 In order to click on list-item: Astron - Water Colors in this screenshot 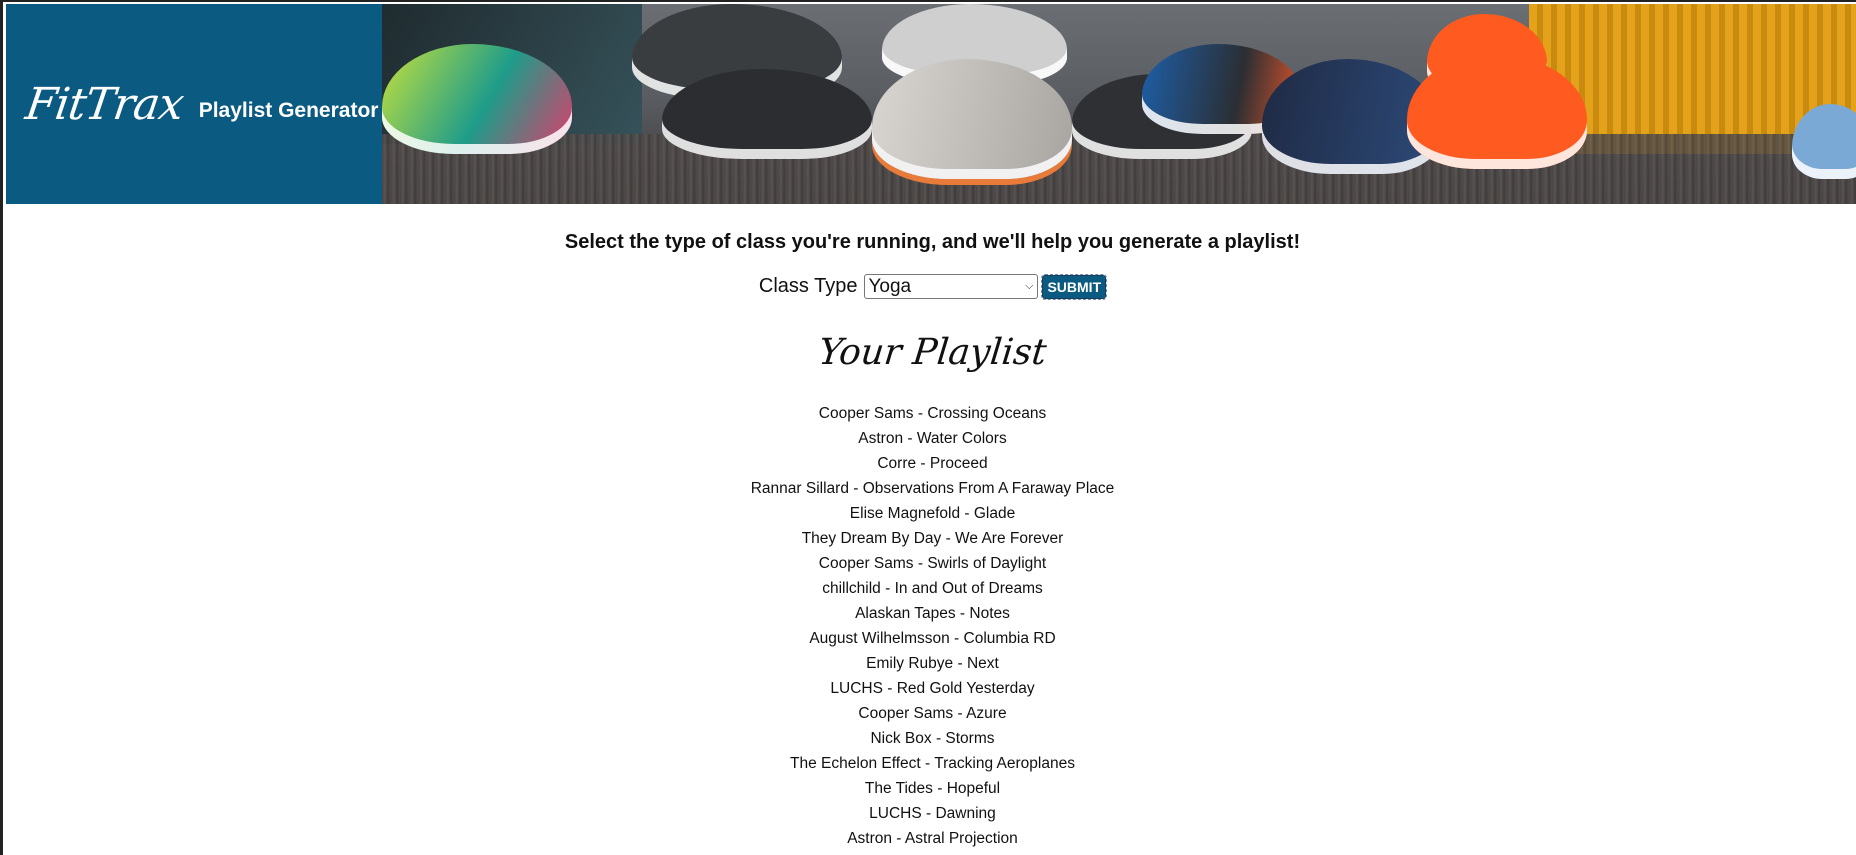, I will do `click(932, 438)`.